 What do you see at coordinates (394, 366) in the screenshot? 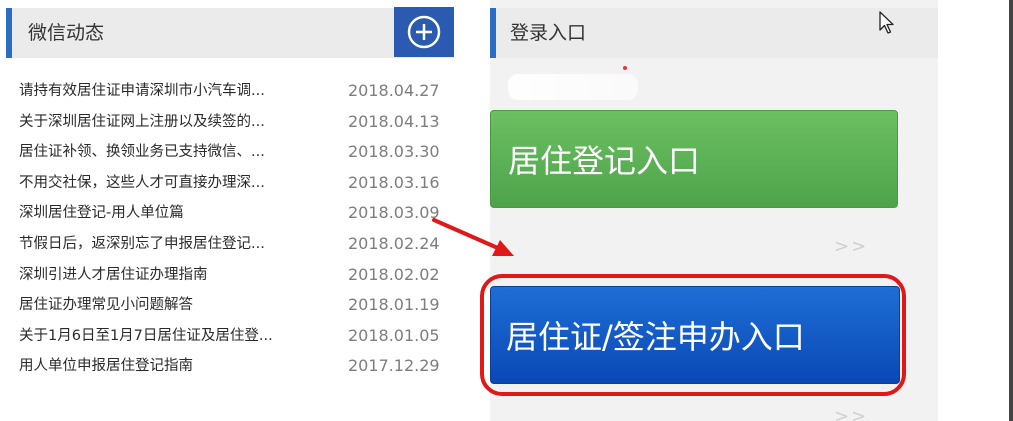
I see `news-date: 2017.12.29` at bounding box center [394, 366].